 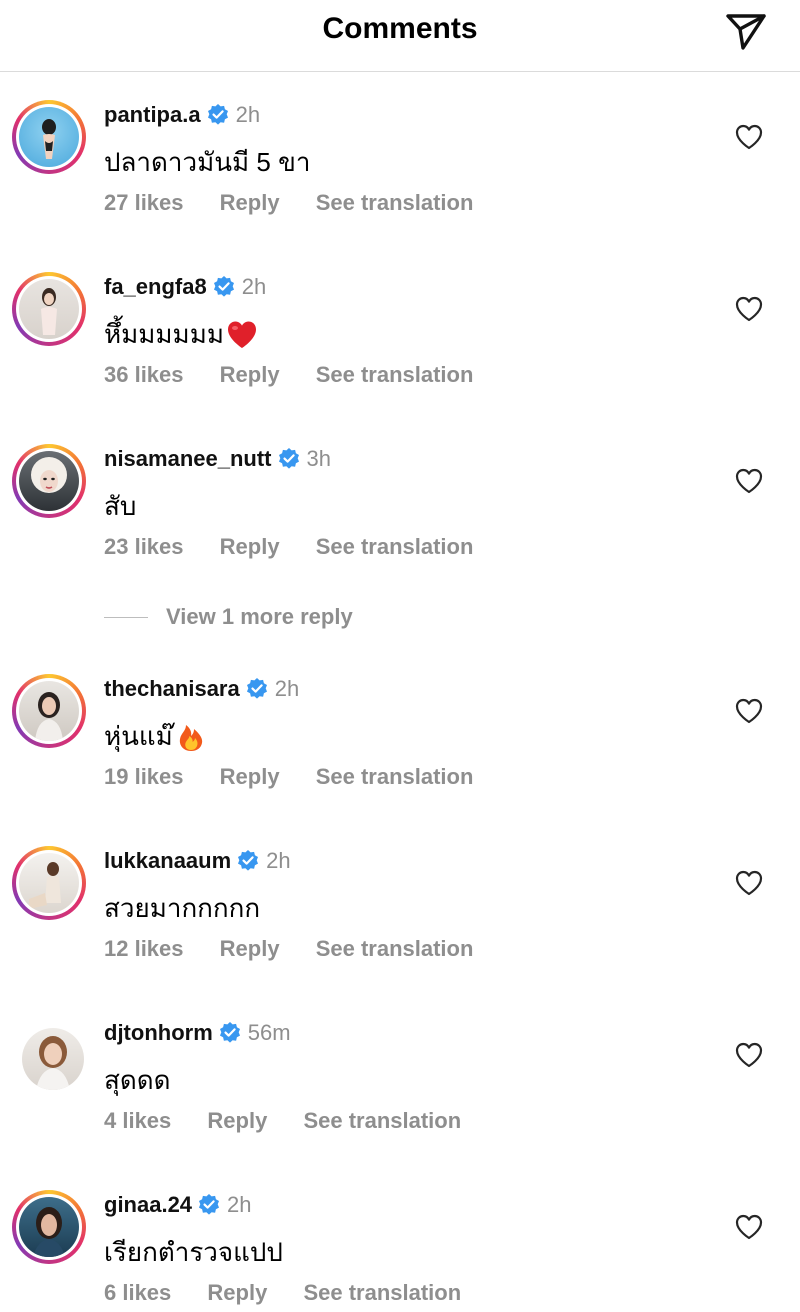 I want to click on view-more-replies-label: View 1 more reply, so click(x=259, y=616).